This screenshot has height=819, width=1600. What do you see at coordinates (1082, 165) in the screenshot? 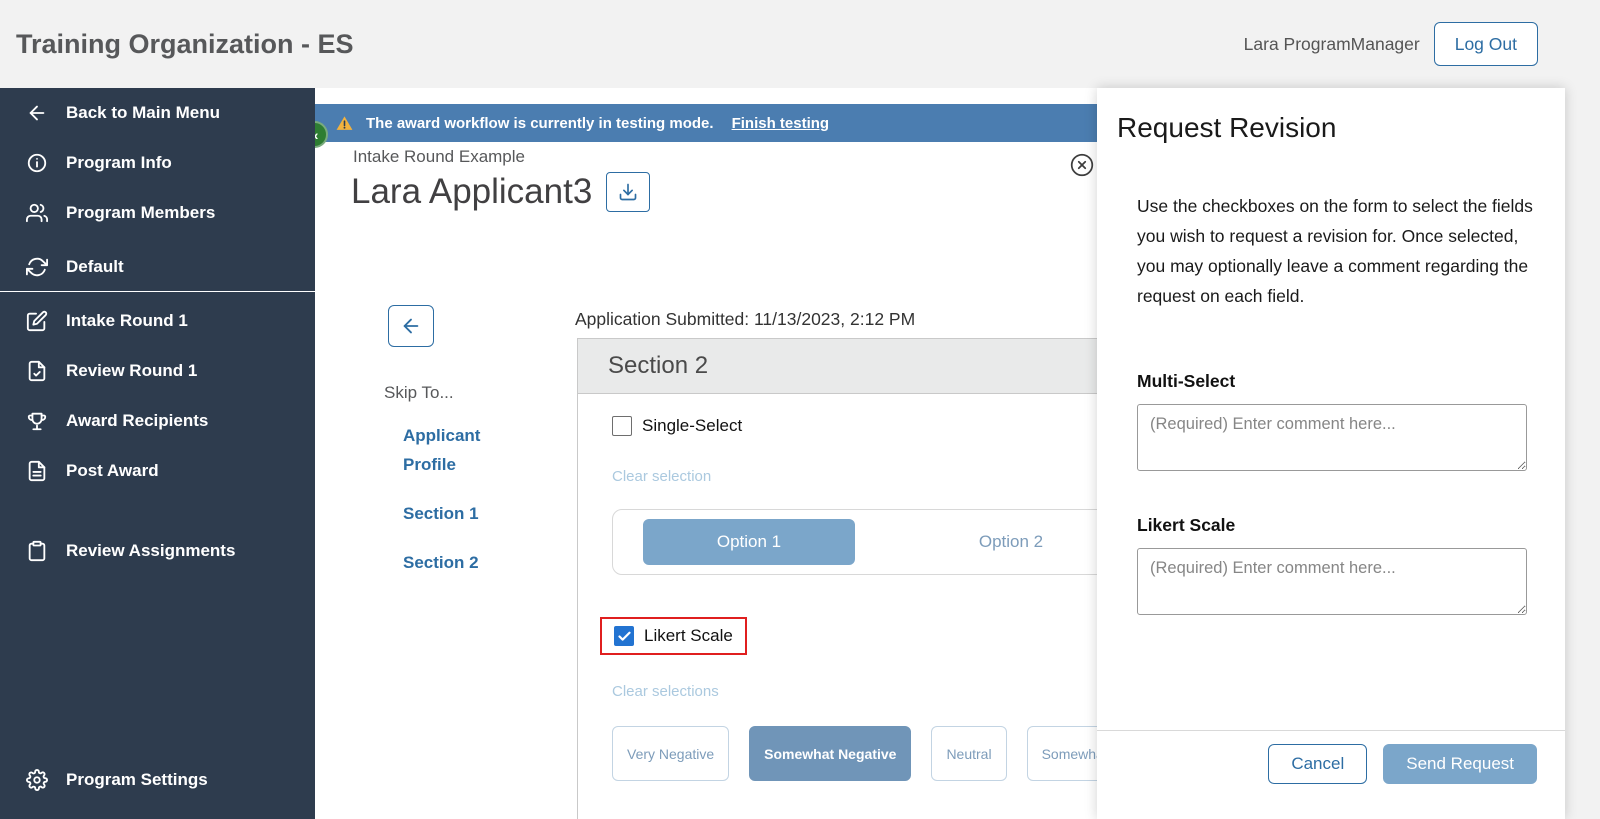
I see `close-icon` at bounding box center [1082, 165].